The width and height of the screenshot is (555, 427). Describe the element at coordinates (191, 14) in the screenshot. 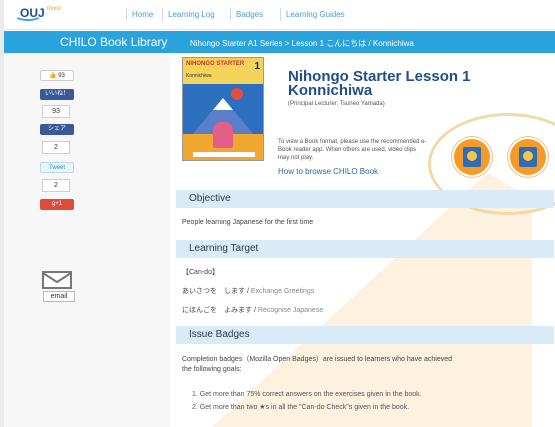

I see `nav-learning-log-link: Learning Log` at that location.